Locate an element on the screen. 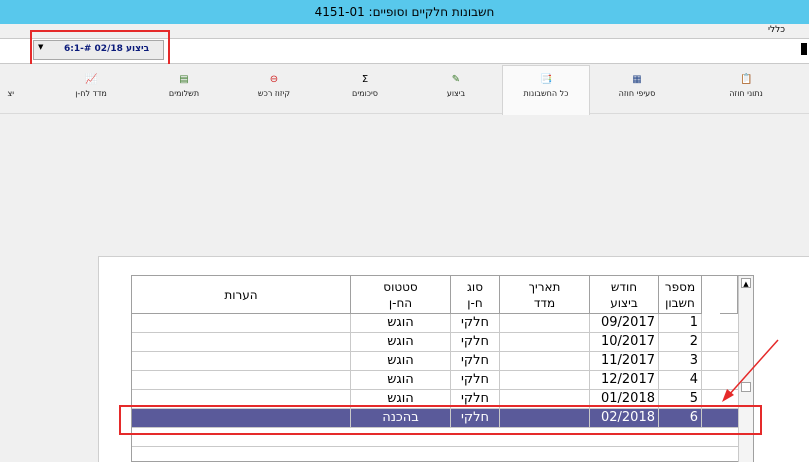 This screenshot has width=809, height=462. arrow-line is located at coordinates (753, 368).